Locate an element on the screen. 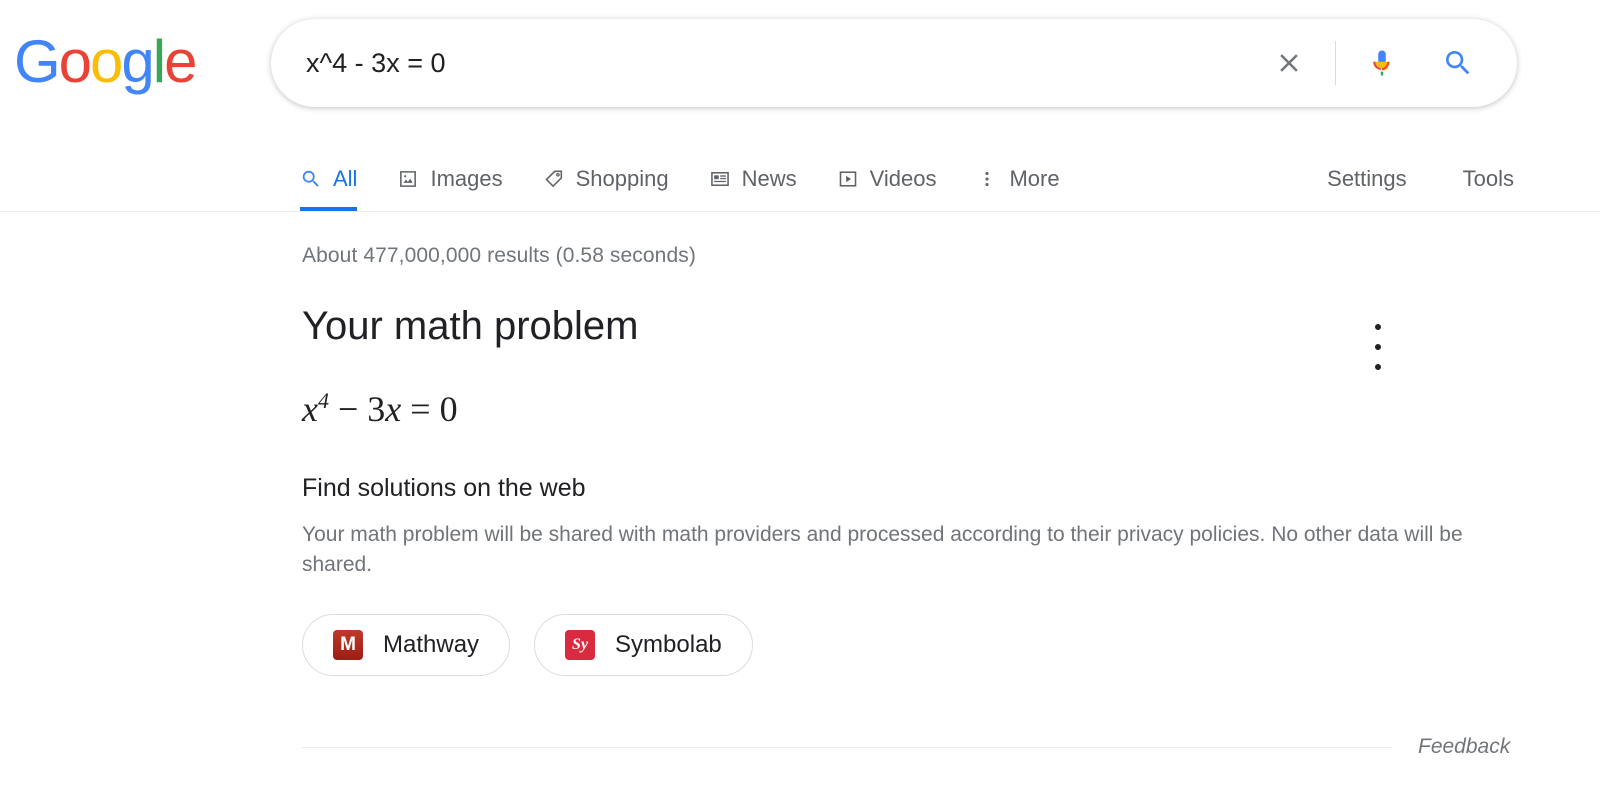 Image resolution: width=1600 pixels, height=791 pixels. close-icon is located at coordinates (1289, 63).